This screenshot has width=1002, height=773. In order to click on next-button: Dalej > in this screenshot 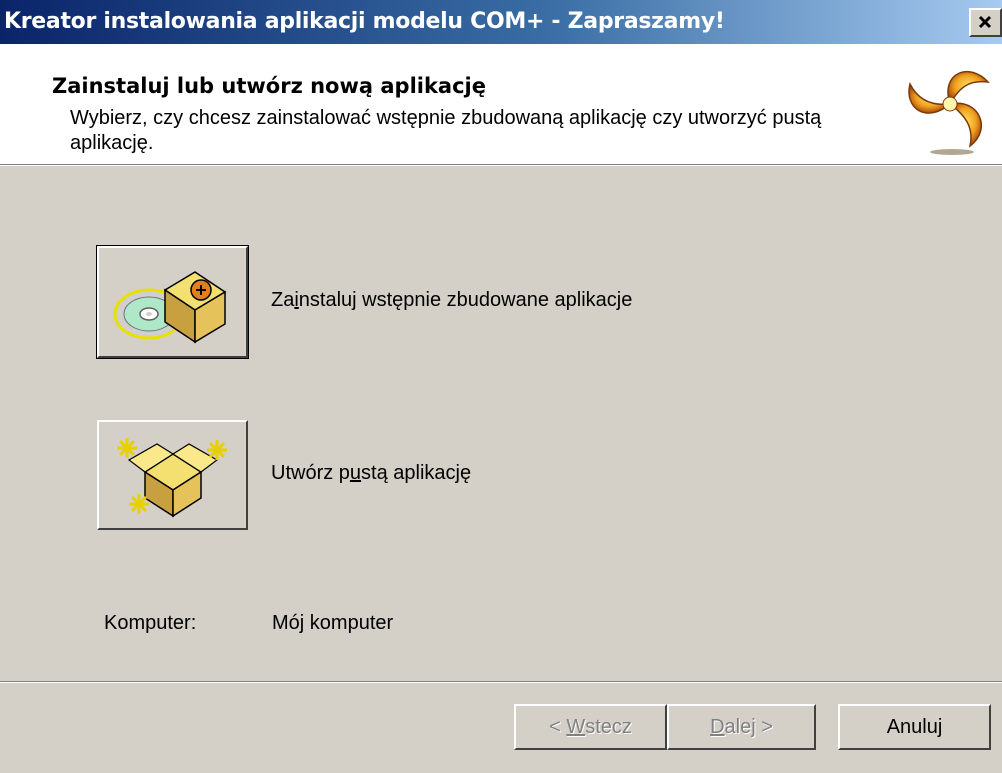, I will do `click(741, 727)`.